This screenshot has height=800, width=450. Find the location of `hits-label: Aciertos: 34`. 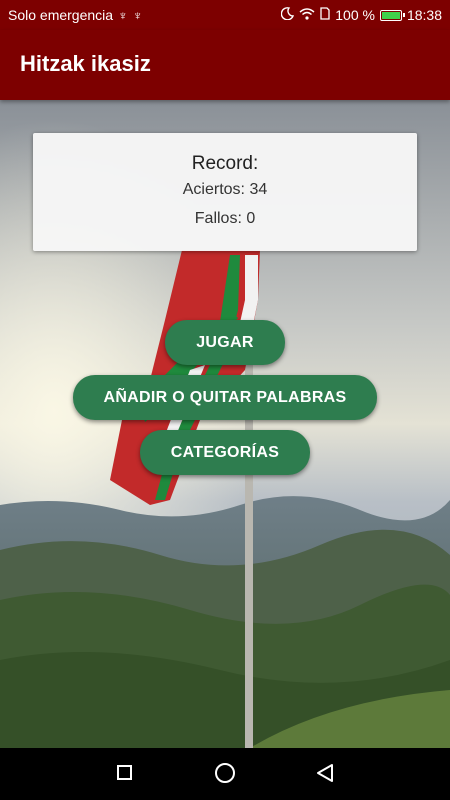

hits-label: Aciertos: 34 is located at coordinates (225, 189).